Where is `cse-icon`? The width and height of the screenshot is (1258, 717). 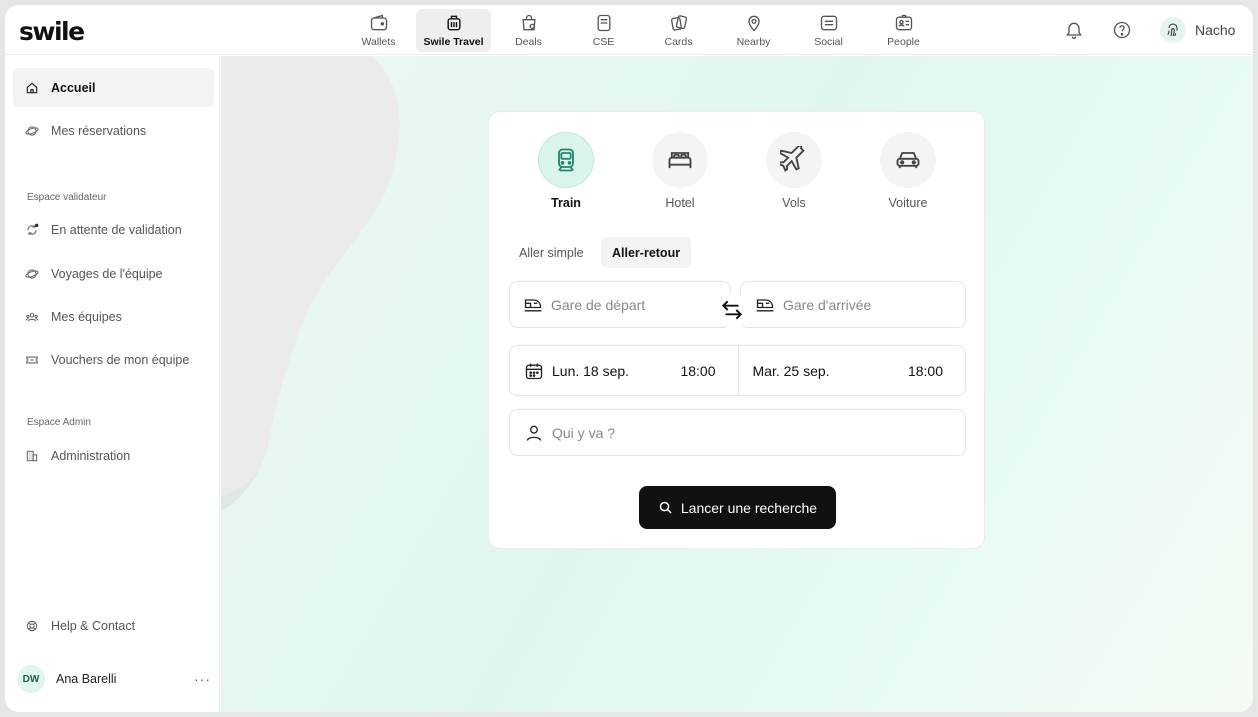 cse-icon is located at coordinates (603, 23).